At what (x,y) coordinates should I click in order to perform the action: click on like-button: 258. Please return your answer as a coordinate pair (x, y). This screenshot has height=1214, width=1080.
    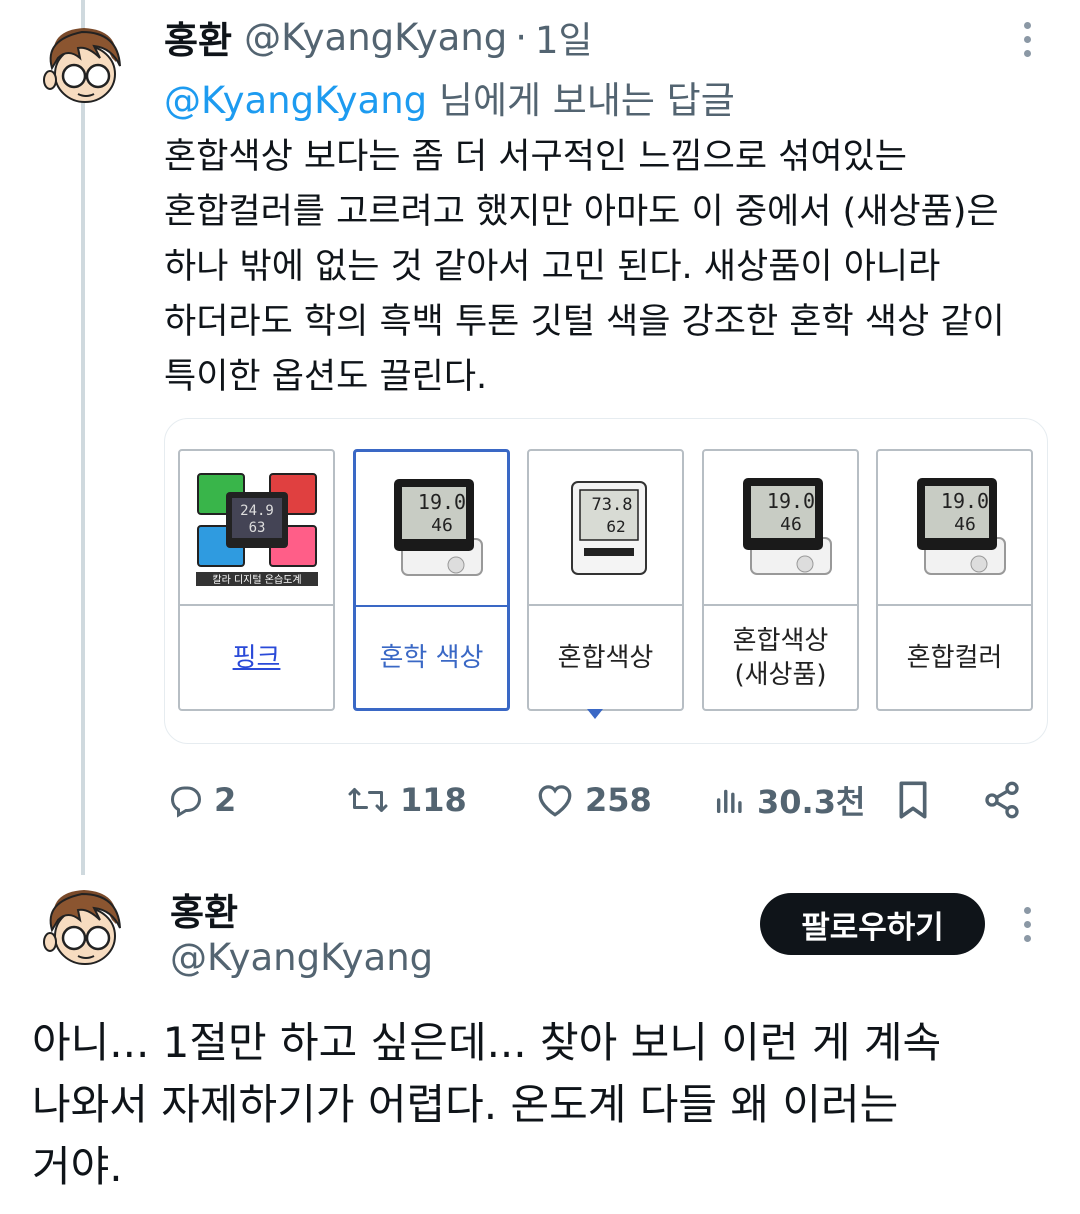
    Looking at the image, I should click on (593, 800).